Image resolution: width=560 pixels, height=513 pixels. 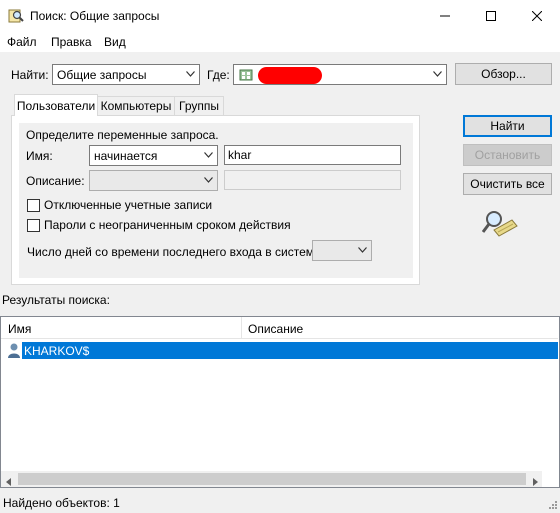 I want to click on stop-button: Остановить, so click(x=507, y=155).